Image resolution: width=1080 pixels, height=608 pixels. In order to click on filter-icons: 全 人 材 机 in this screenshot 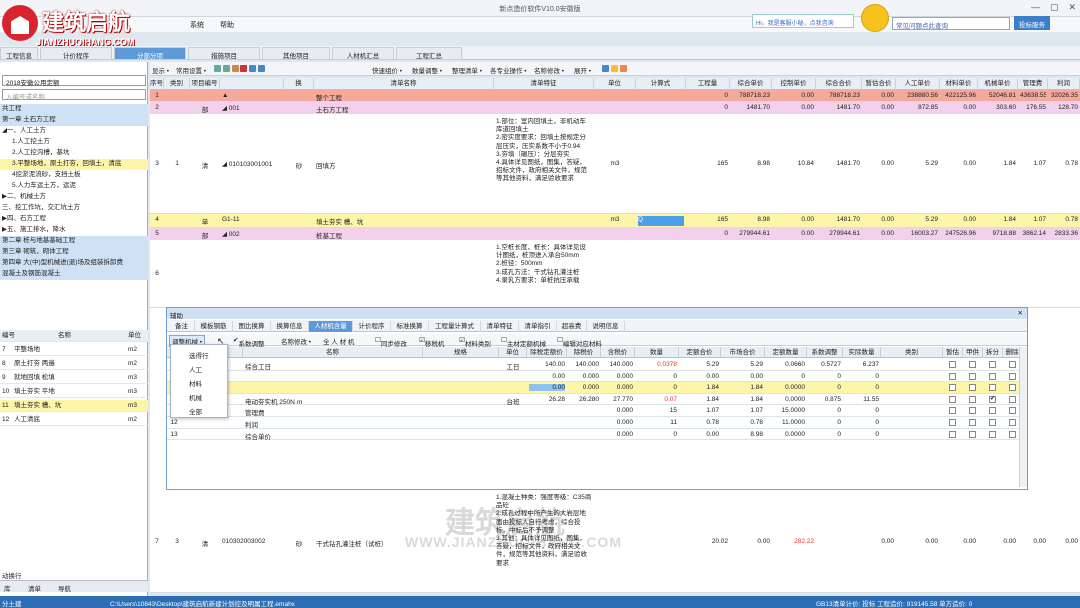, I will do `click(338, 341)`.